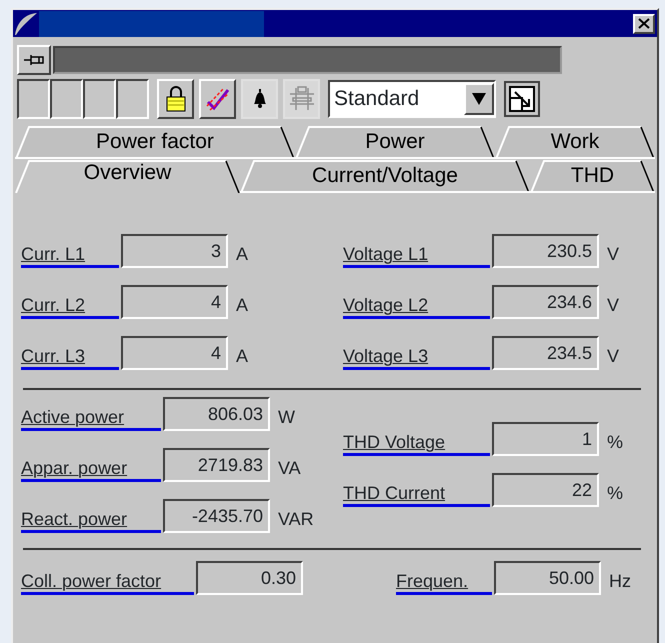  I want to click on field-label: Voltage L2, so click(416, 306).